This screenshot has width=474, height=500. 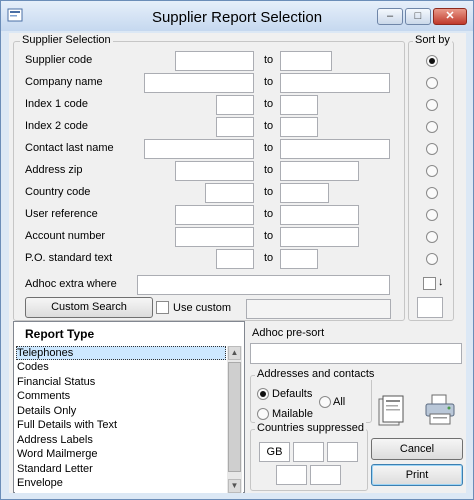 What do you see at coordinates (292, 394) in the screenshot?
I see `defaults-label: Defaults` at bounding box center [292, 394].